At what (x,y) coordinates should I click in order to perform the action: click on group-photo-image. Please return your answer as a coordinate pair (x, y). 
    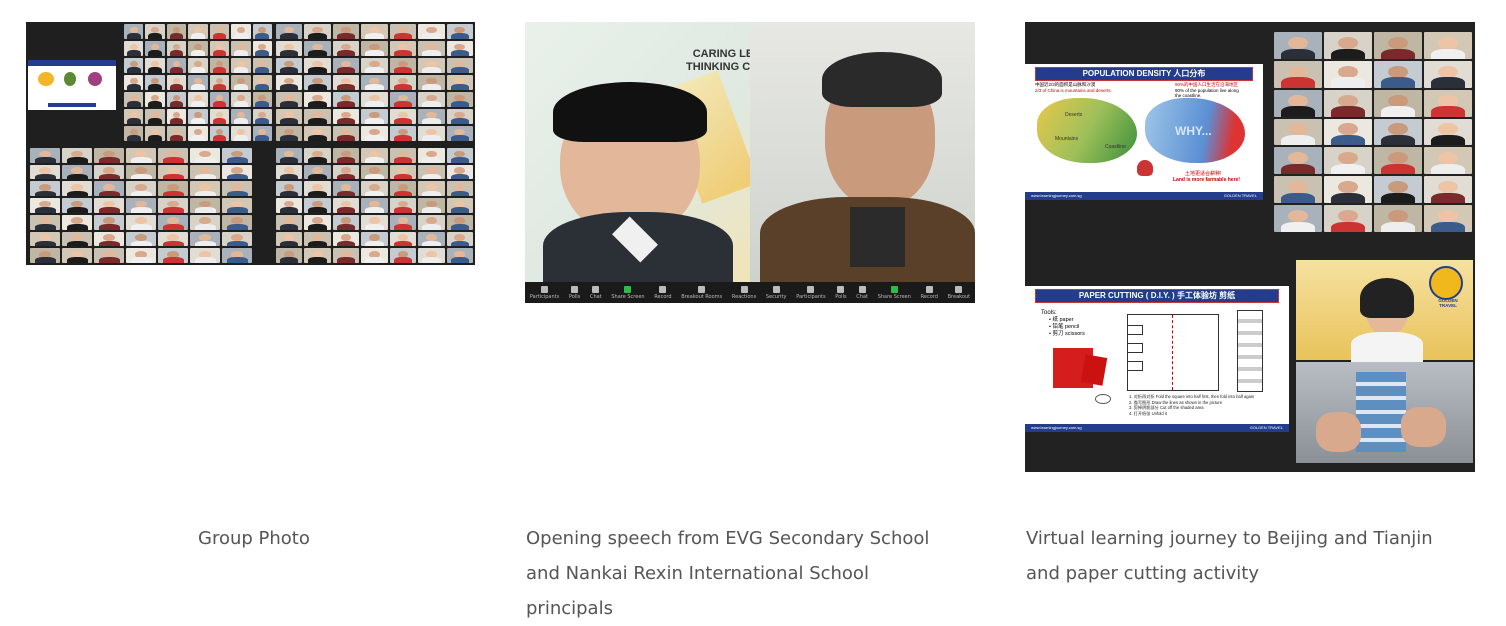
    Looking at the image, I should click on (250, 143).